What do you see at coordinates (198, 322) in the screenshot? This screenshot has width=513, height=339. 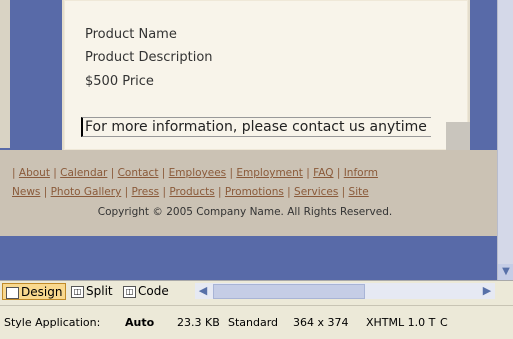 I see `file-size: 23.3 KB` at bounding box center [198, 322].